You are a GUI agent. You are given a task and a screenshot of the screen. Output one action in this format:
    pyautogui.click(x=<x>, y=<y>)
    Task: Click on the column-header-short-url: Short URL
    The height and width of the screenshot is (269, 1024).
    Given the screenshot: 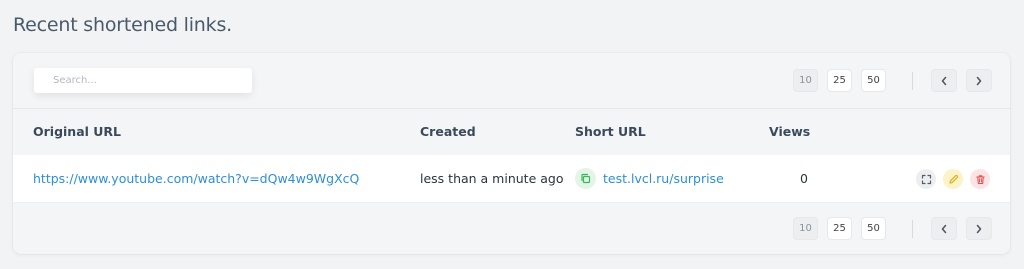 What is the action you would take?
    pyautogui.click(x=610, y=131)
    